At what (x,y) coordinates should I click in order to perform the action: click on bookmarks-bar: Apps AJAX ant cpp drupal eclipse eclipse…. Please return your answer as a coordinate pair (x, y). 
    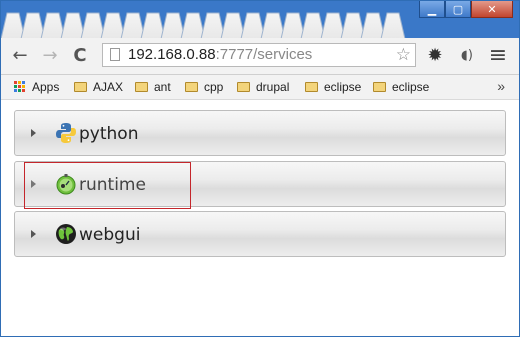
    Looking at the image, I should click on (260, 87).